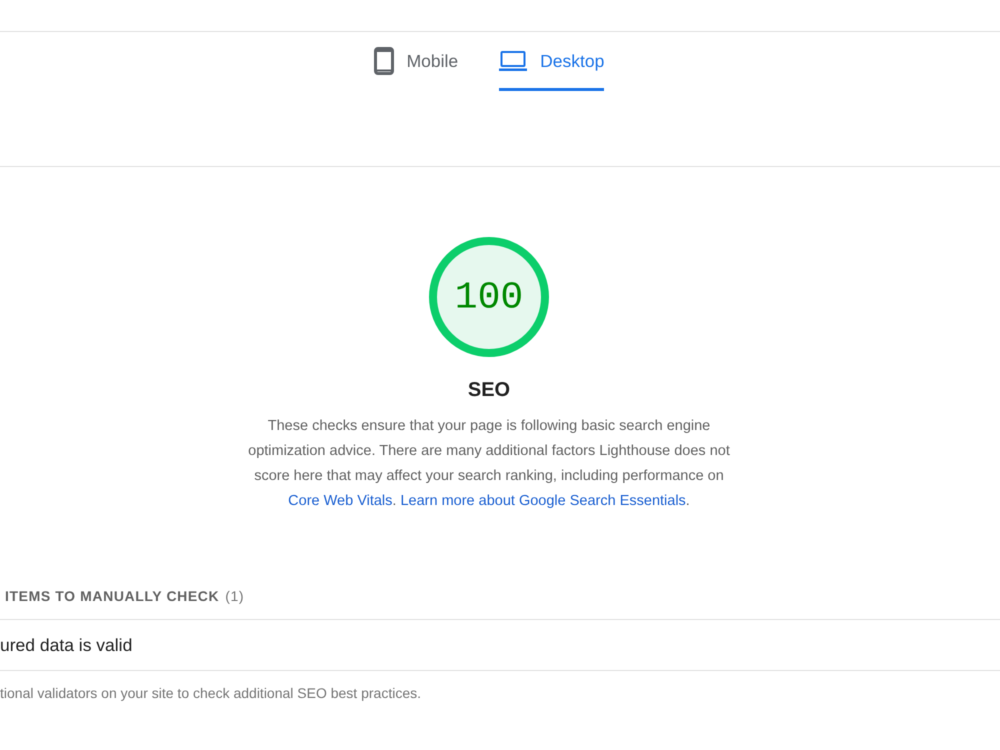 This screenshot has width=1000, height=750. I want to click on group-title: ITEMS TO MANUALLY CHECK, so click(112, 596).